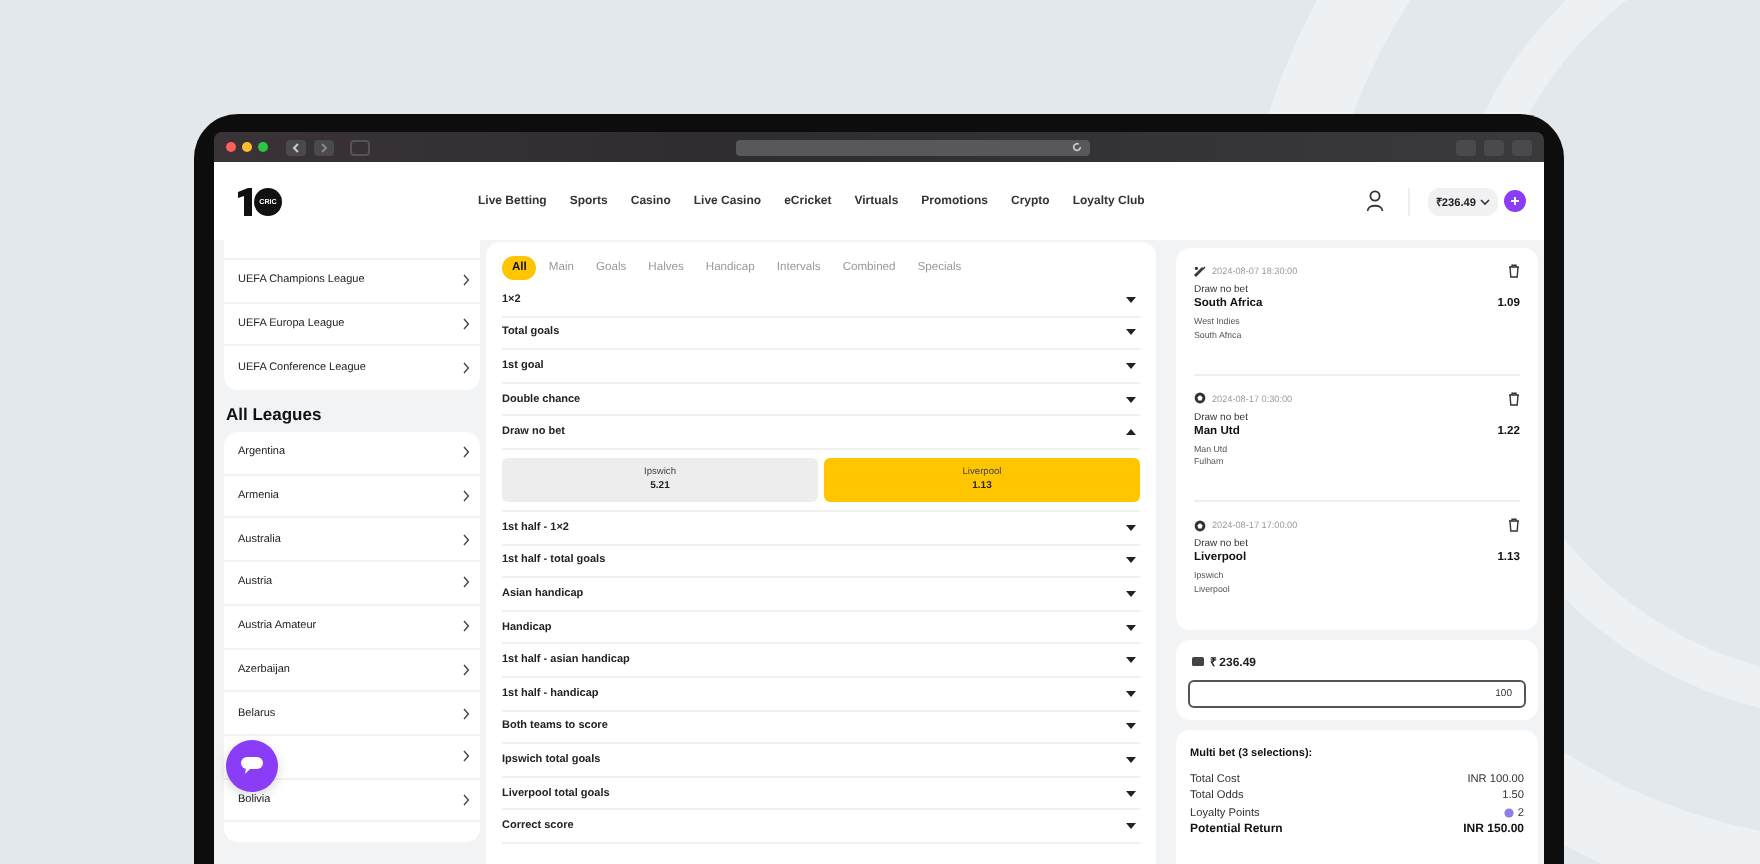  I want to click on cricket-bat-icon, so click(1200, 271).